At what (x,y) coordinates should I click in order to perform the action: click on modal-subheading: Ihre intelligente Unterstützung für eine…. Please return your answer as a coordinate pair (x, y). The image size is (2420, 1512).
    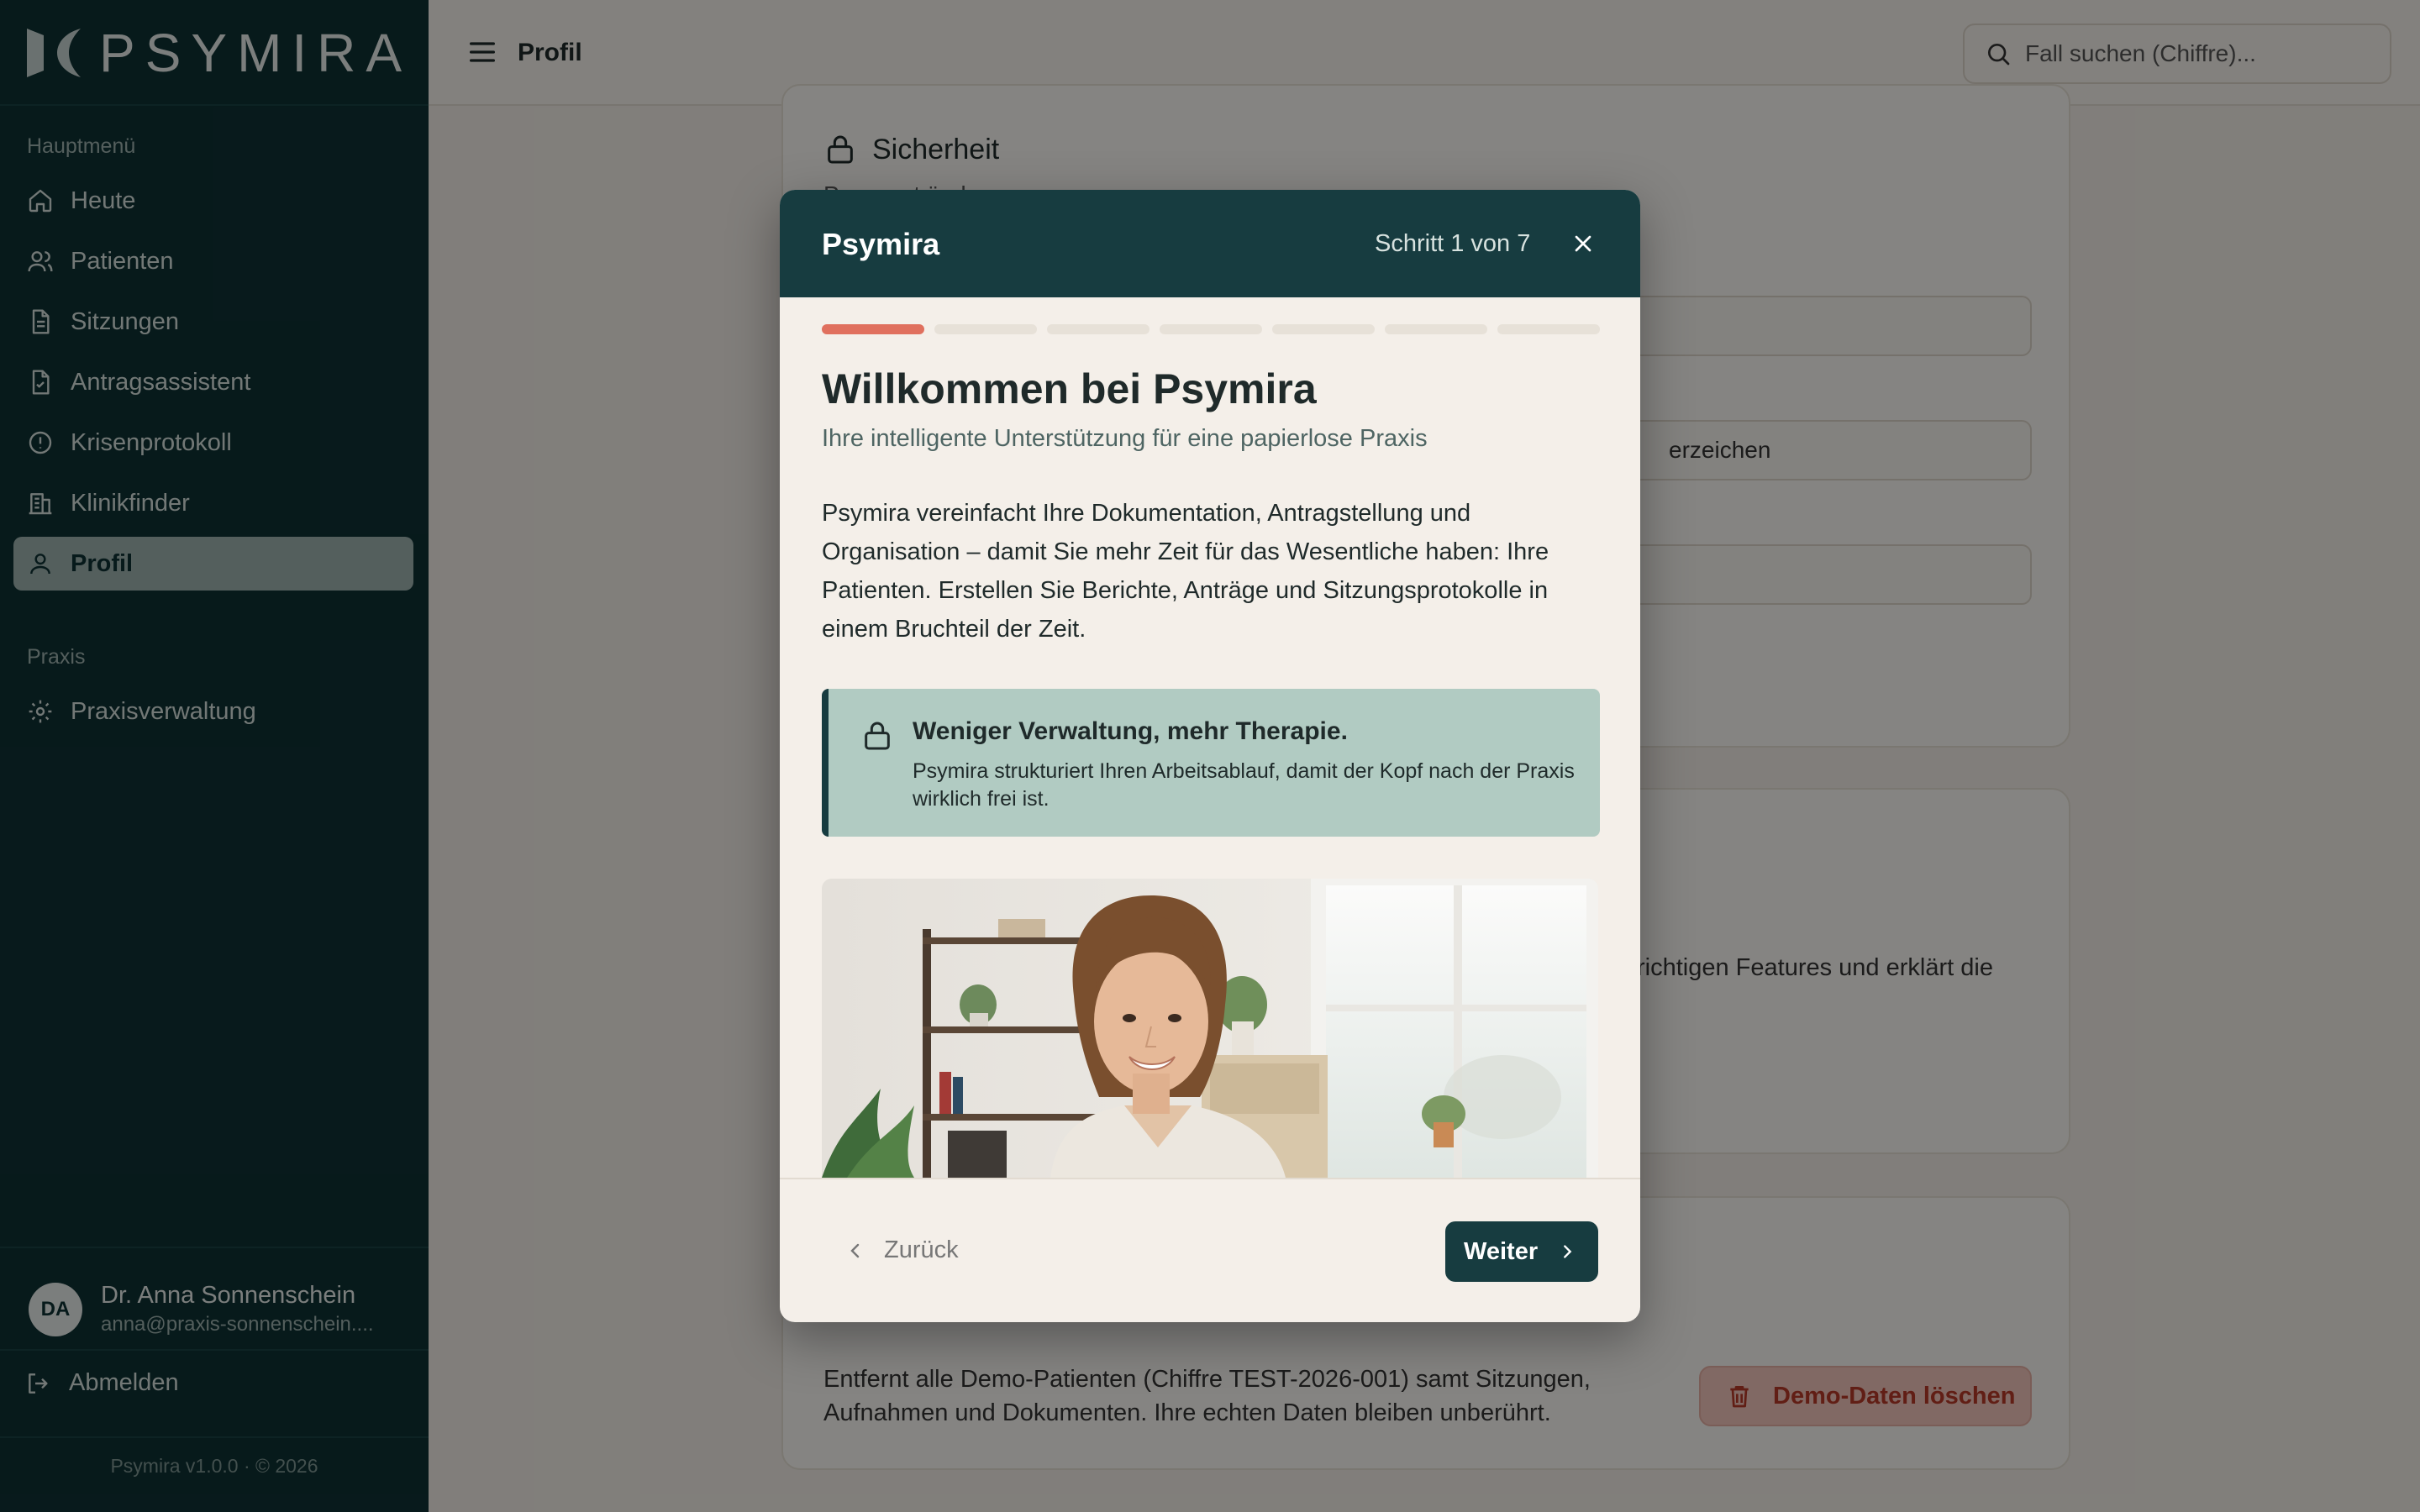
    Looking at the image, I should click on (1125, 438).